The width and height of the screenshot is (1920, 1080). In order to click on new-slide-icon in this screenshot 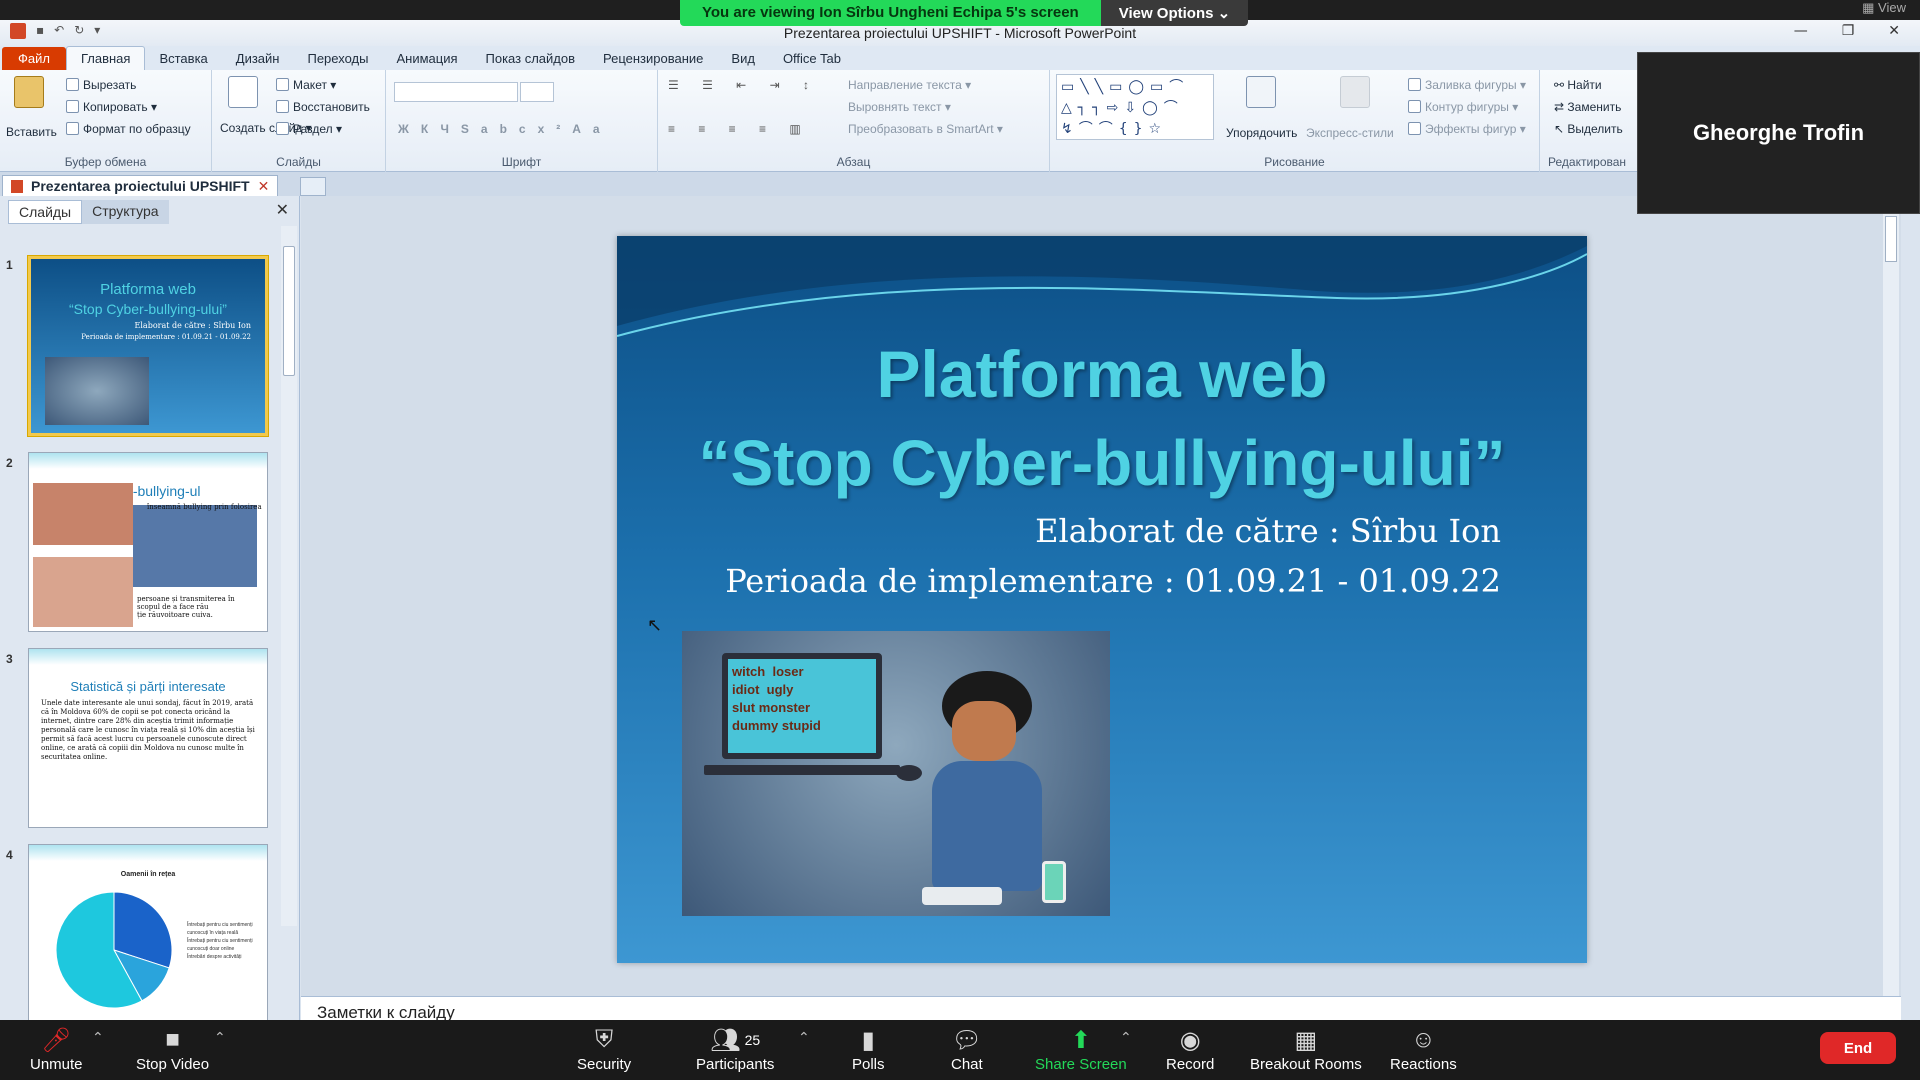, I will do `click(243, 92)`.